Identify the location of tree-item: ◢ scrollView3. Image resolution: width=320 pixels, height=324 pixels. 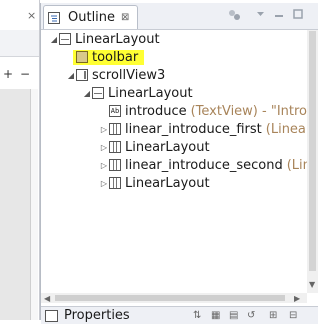
(115, 75).